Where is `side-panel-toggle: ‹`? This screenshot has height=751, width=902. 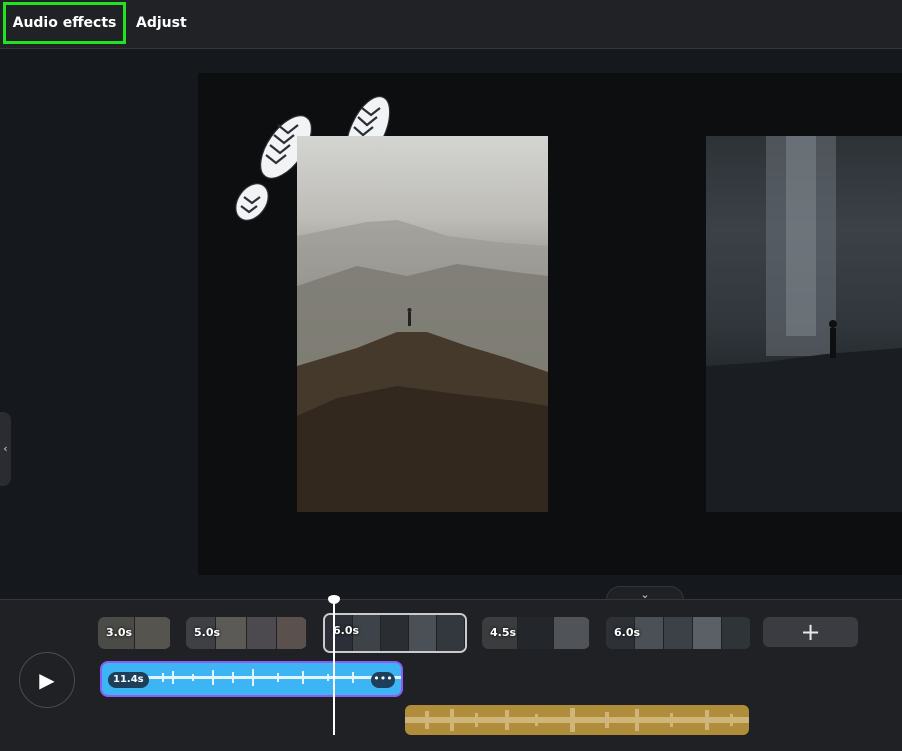 side-panel-toggle: ‹ is located at coordinates (5, 449).